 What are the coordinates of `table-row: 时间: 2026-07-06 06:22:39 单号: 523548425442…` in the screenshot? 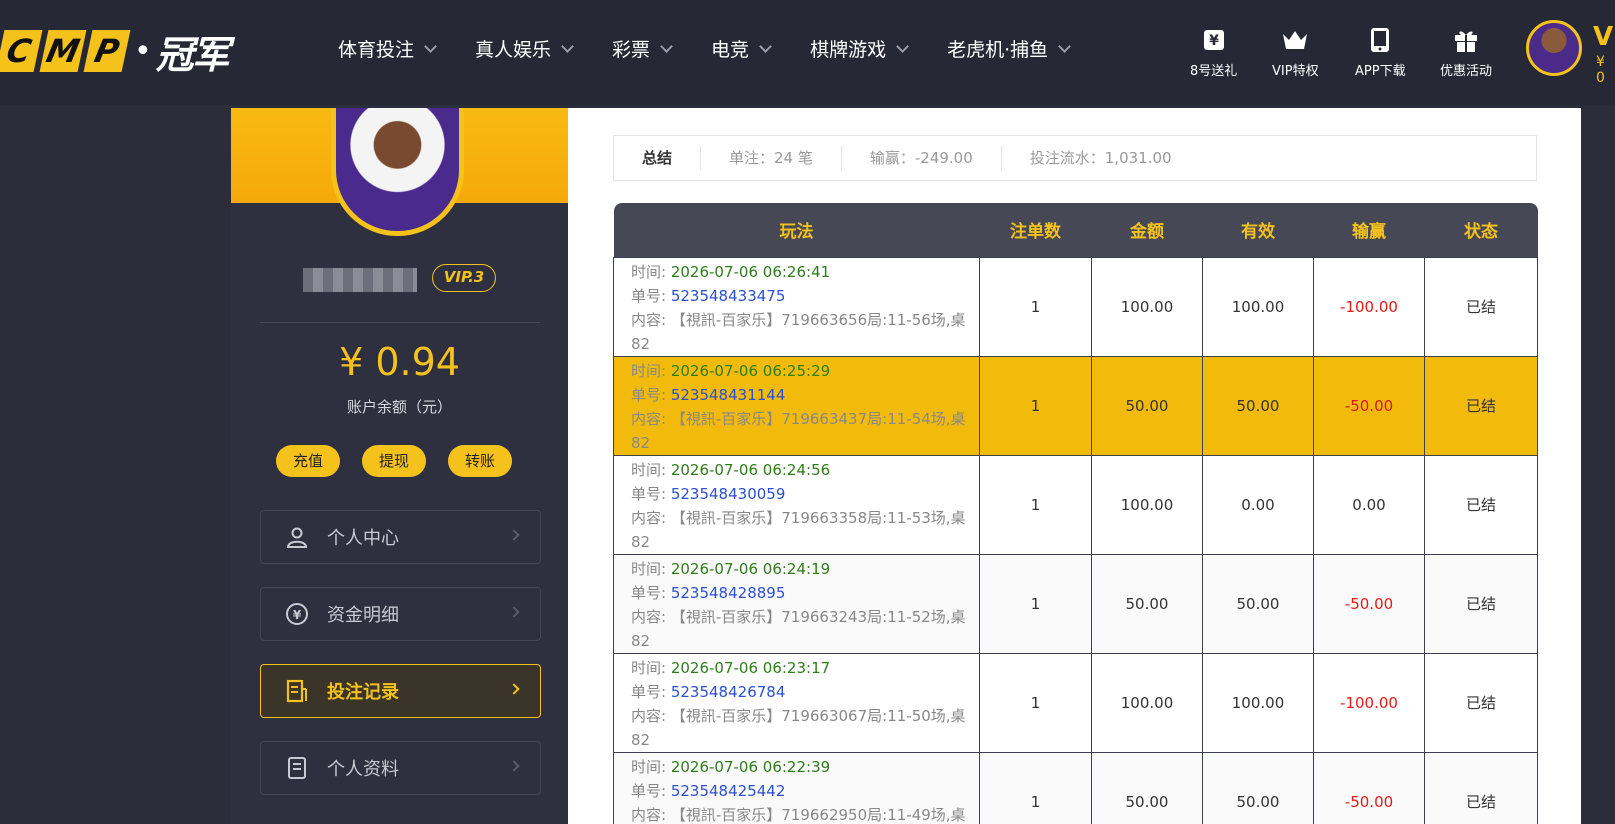 It's located at (1075, 787).